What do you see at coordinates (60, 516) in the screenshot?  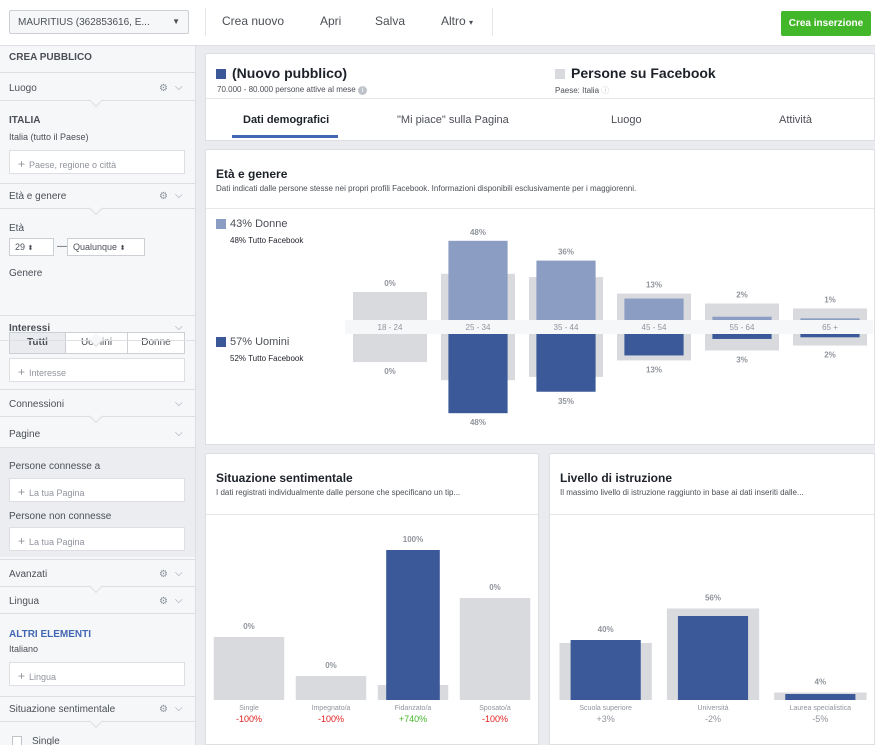 I see `not-connected-label: Persone non connesse` at bounding box center [60, 516].